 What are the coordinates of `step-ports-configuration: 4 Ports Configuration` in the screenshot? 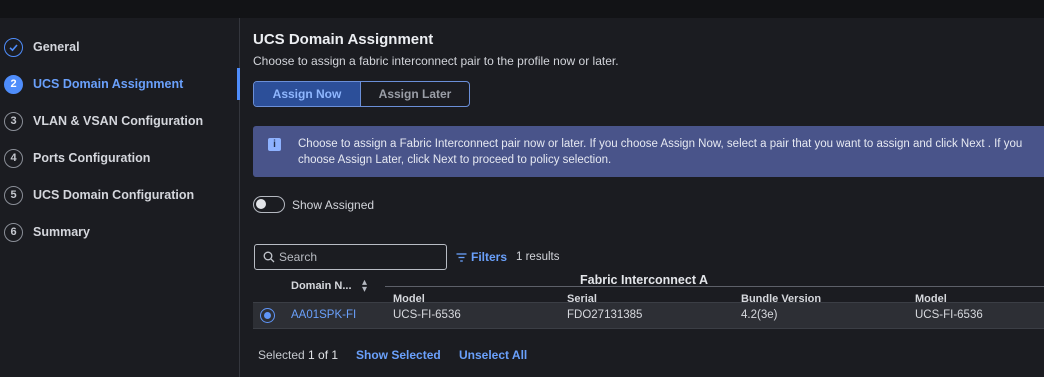 It's located at (77, 158).